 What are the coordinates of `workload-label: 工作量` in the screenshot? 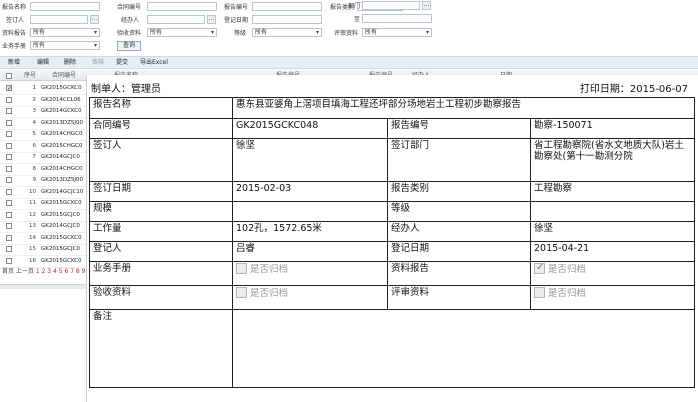 It's located at (161, 231).